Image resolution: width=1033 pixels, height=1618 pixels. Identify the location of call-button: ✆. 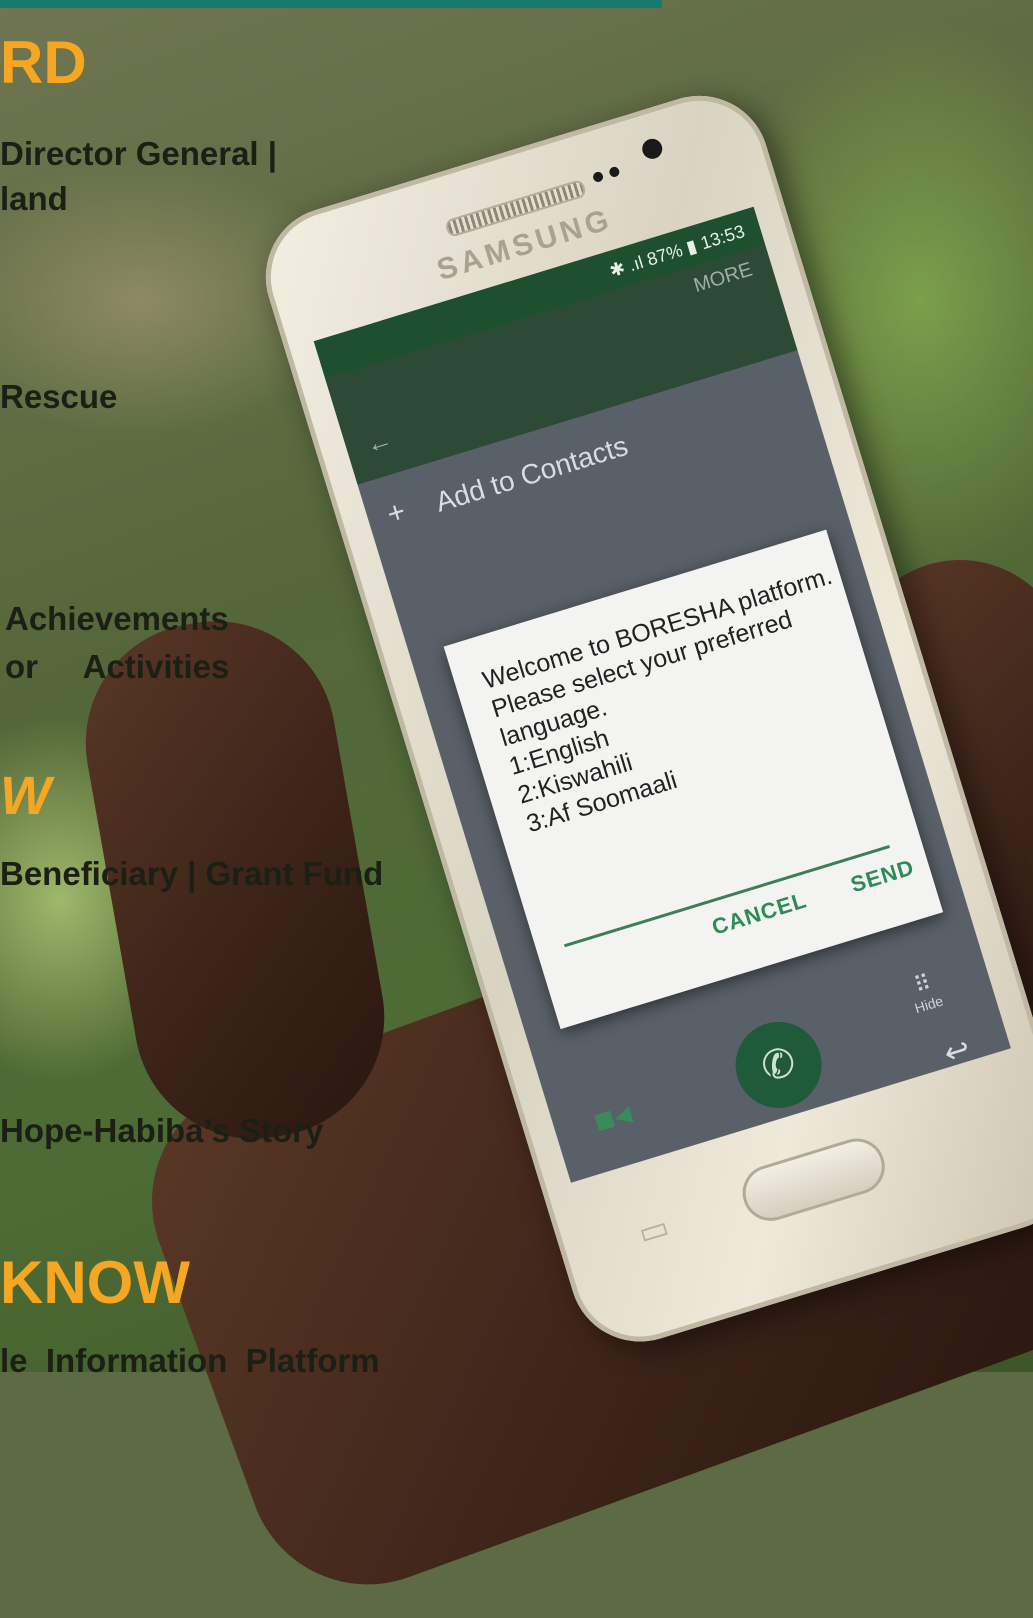
(778, 1065).